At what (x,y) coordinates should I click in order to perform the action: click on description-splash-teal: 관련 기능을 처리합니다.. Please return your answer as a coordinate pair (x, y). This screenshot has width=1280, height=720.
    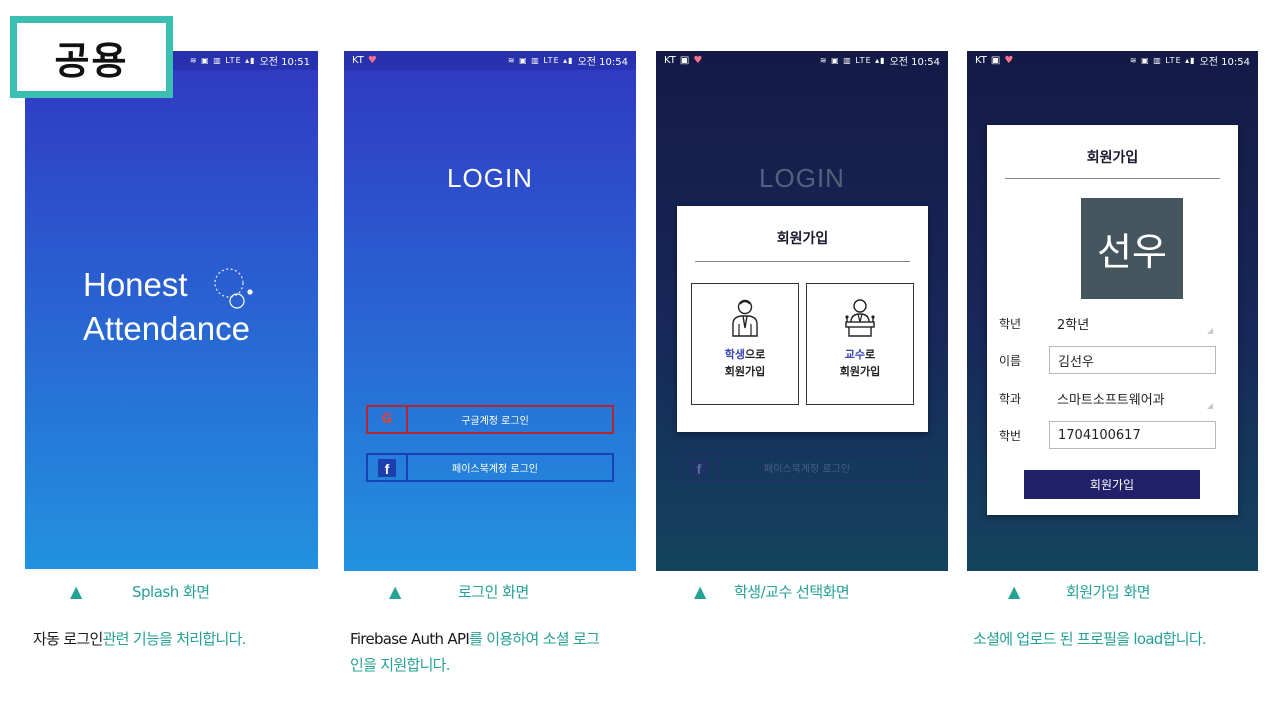
    Looking at the image, I should click on (174, 639).